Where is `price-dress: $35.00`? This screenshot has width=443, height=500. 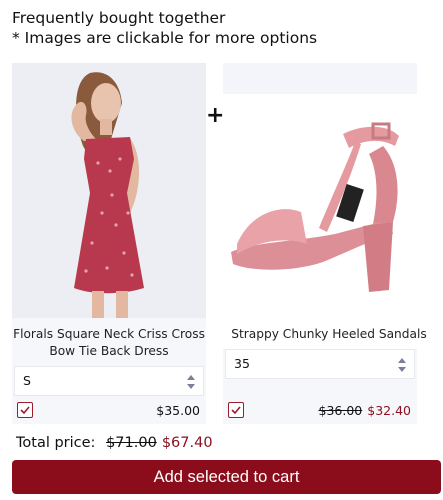 price-dress: $35.00 is located at coordinates (178, 411).